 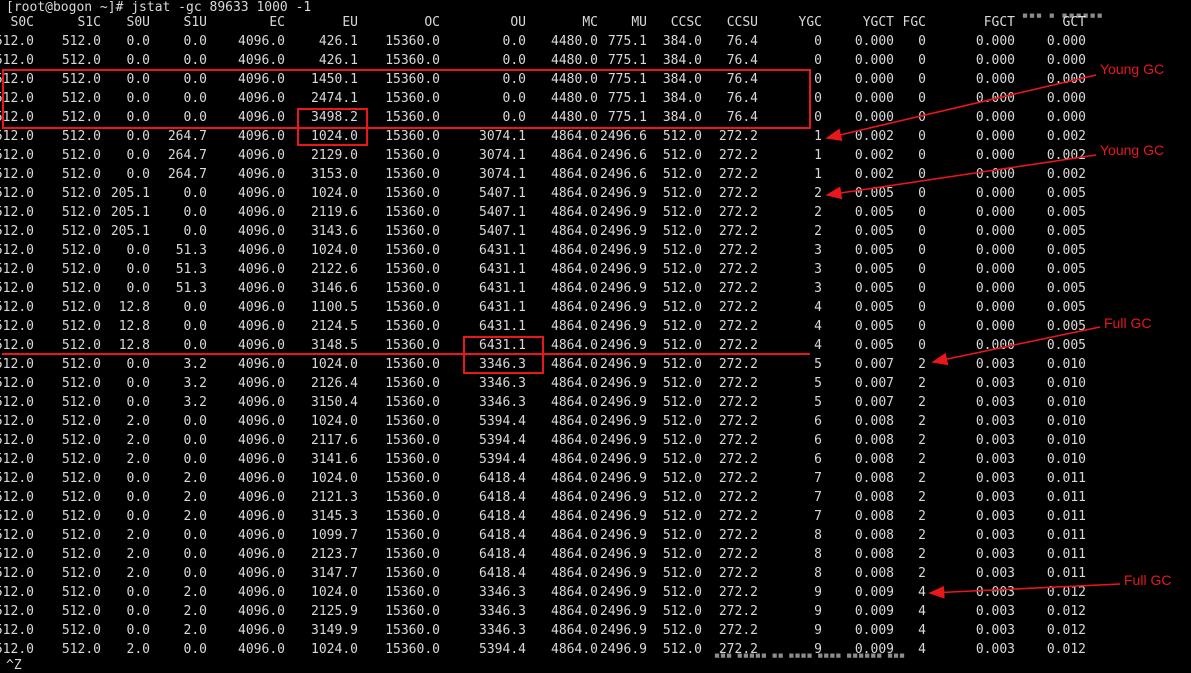 I want to click on full-gc-label-2: Full GC, so click(x=1148, y=580).